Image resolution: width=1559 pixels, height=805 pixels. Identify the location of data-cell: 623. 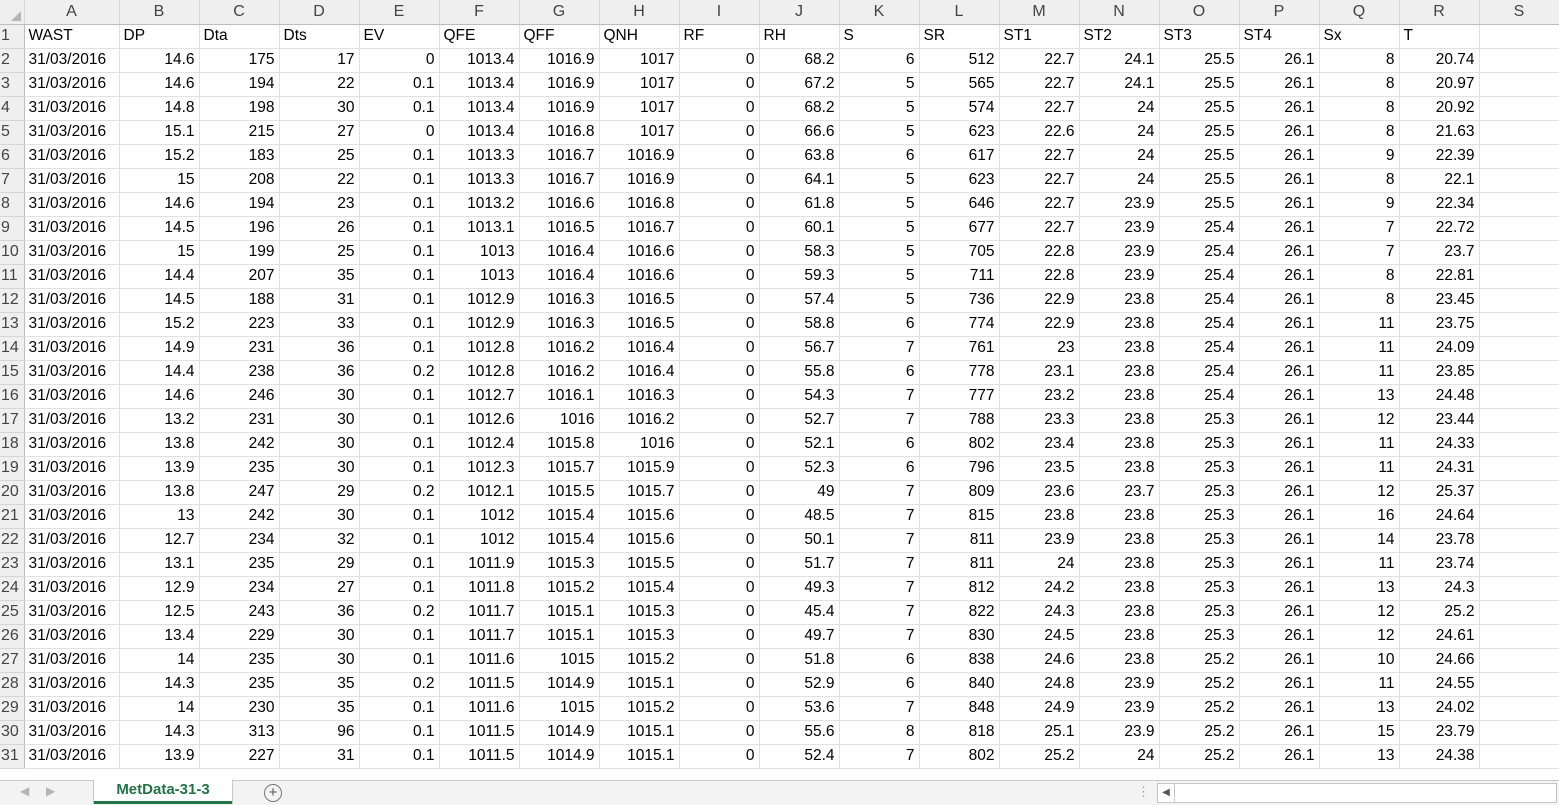
(959, 180).